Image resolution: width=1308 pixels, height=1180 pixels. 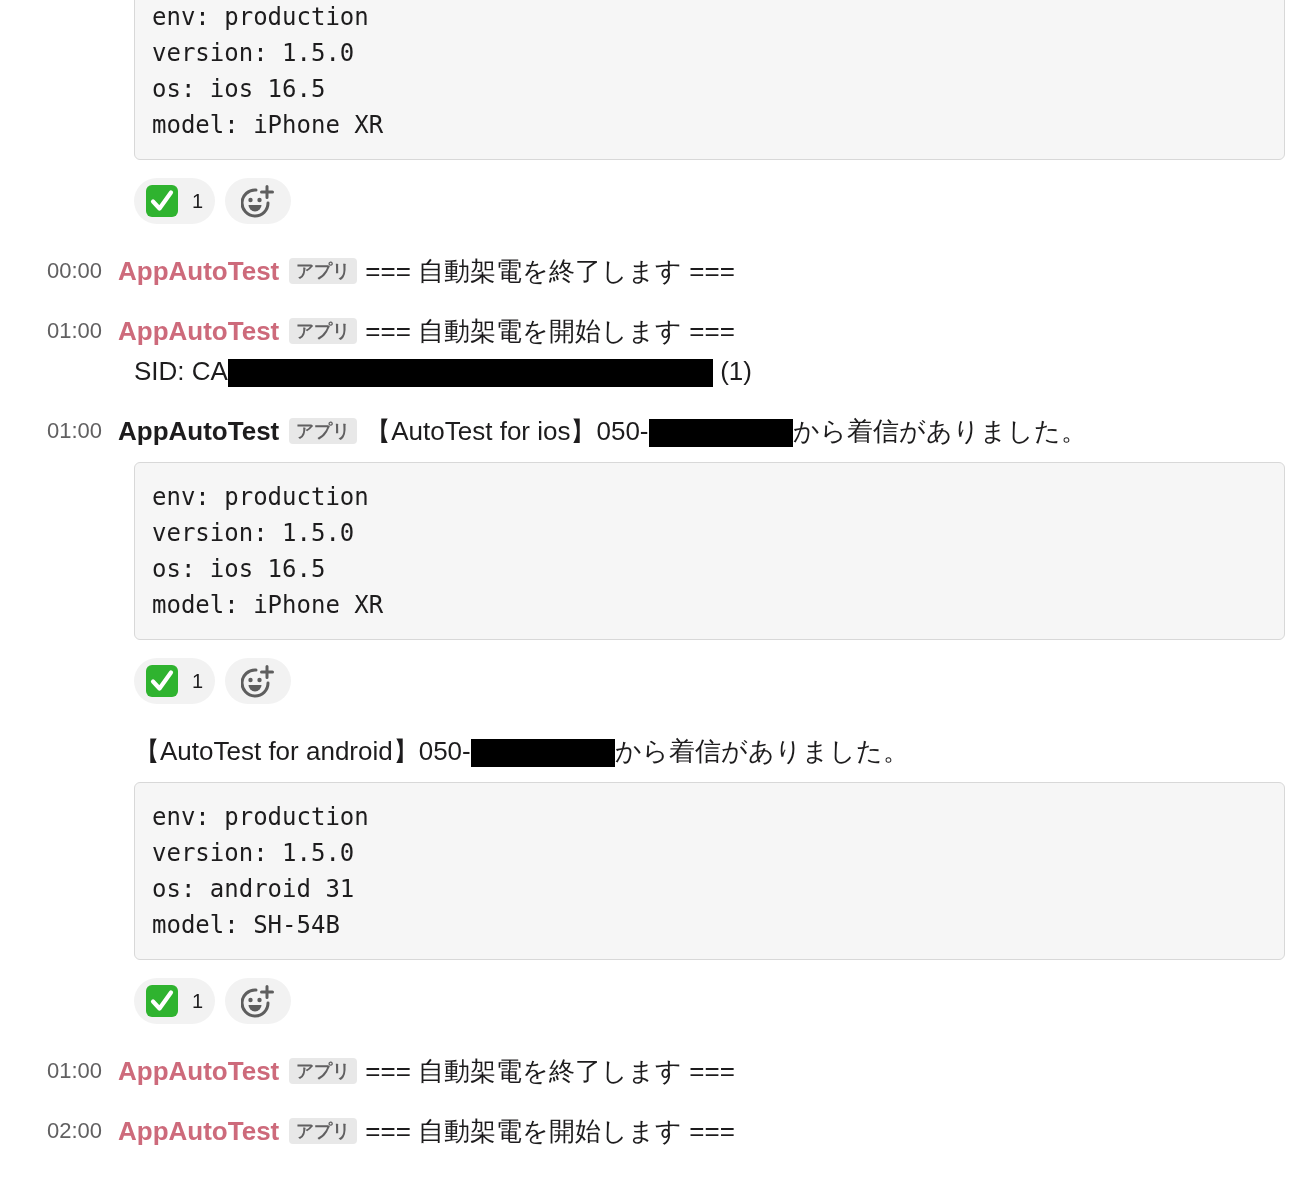 I want to click on message-text: 【AutoTest for ios】050-, so click(x=507, y=431).